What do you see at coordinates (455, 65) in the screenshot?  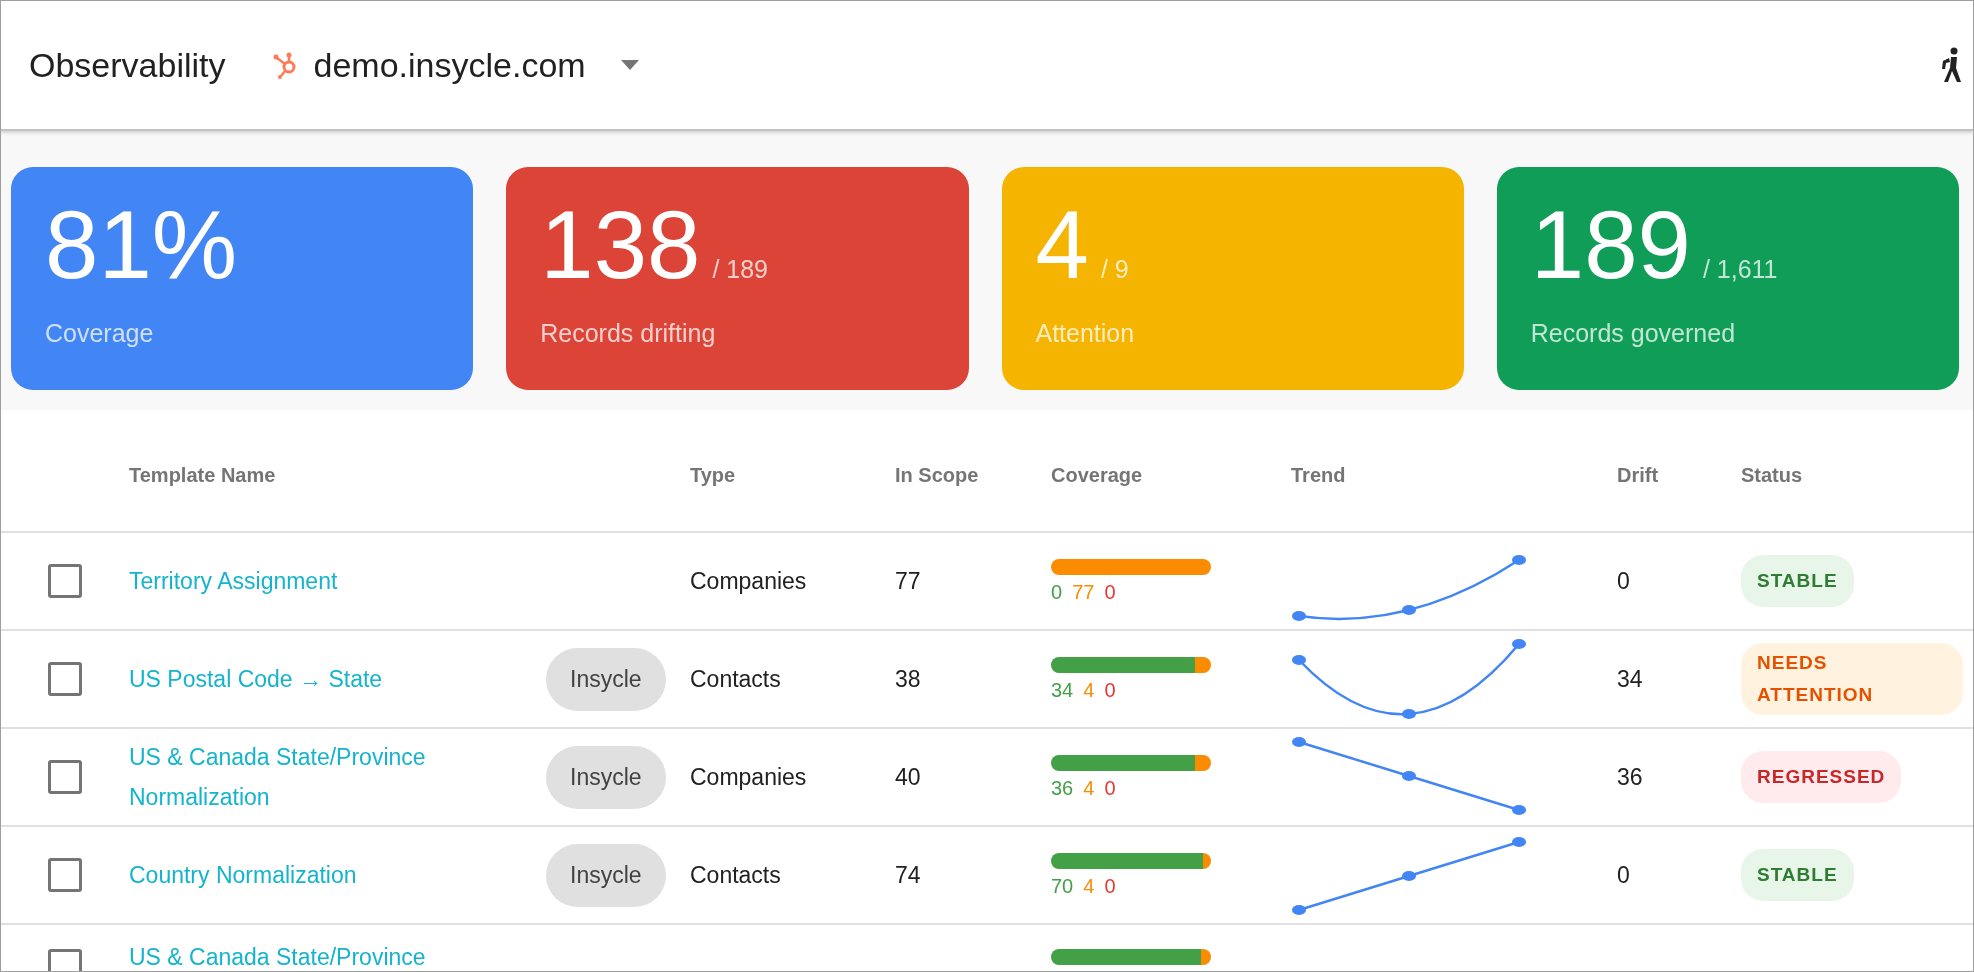 I see `account-selector: demo.insycle.com` at bounding box center [455, 65].